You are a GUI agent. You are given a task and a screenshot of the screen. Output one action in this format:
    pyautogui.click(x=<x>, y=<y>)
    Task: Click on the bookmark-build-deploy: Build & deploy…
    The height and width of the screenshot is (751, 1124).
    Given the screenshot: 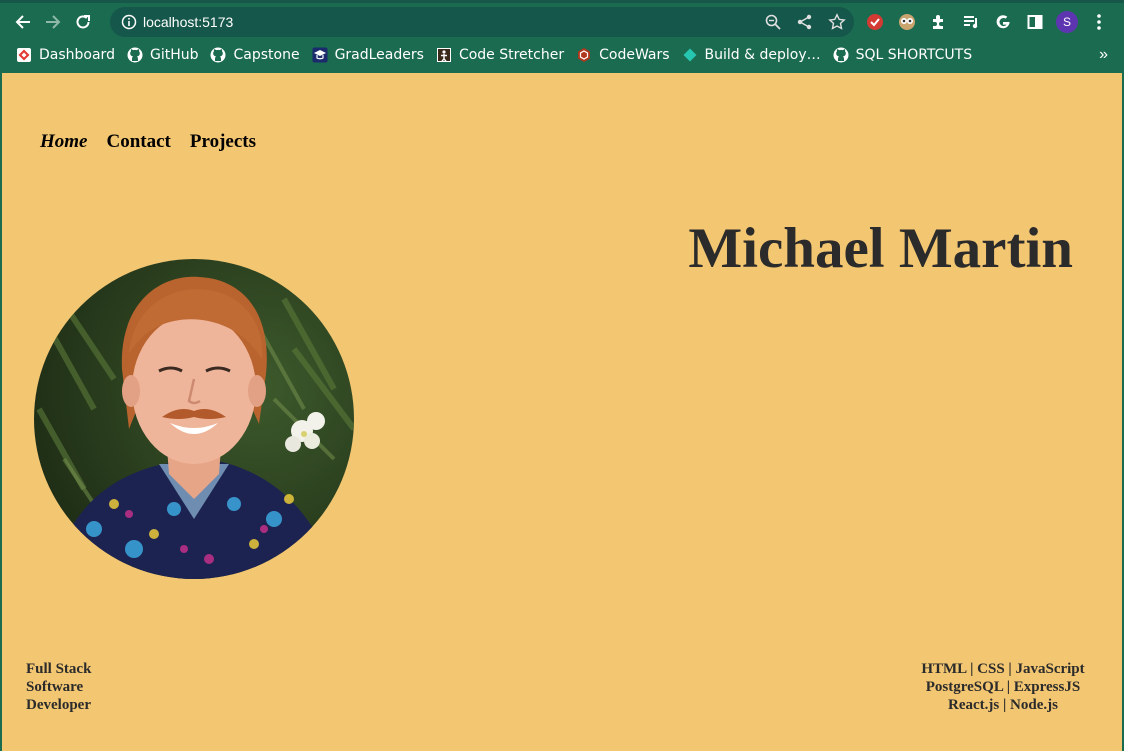 What is the action you would take?
    pyautogui.click(x=751, y=55)
    